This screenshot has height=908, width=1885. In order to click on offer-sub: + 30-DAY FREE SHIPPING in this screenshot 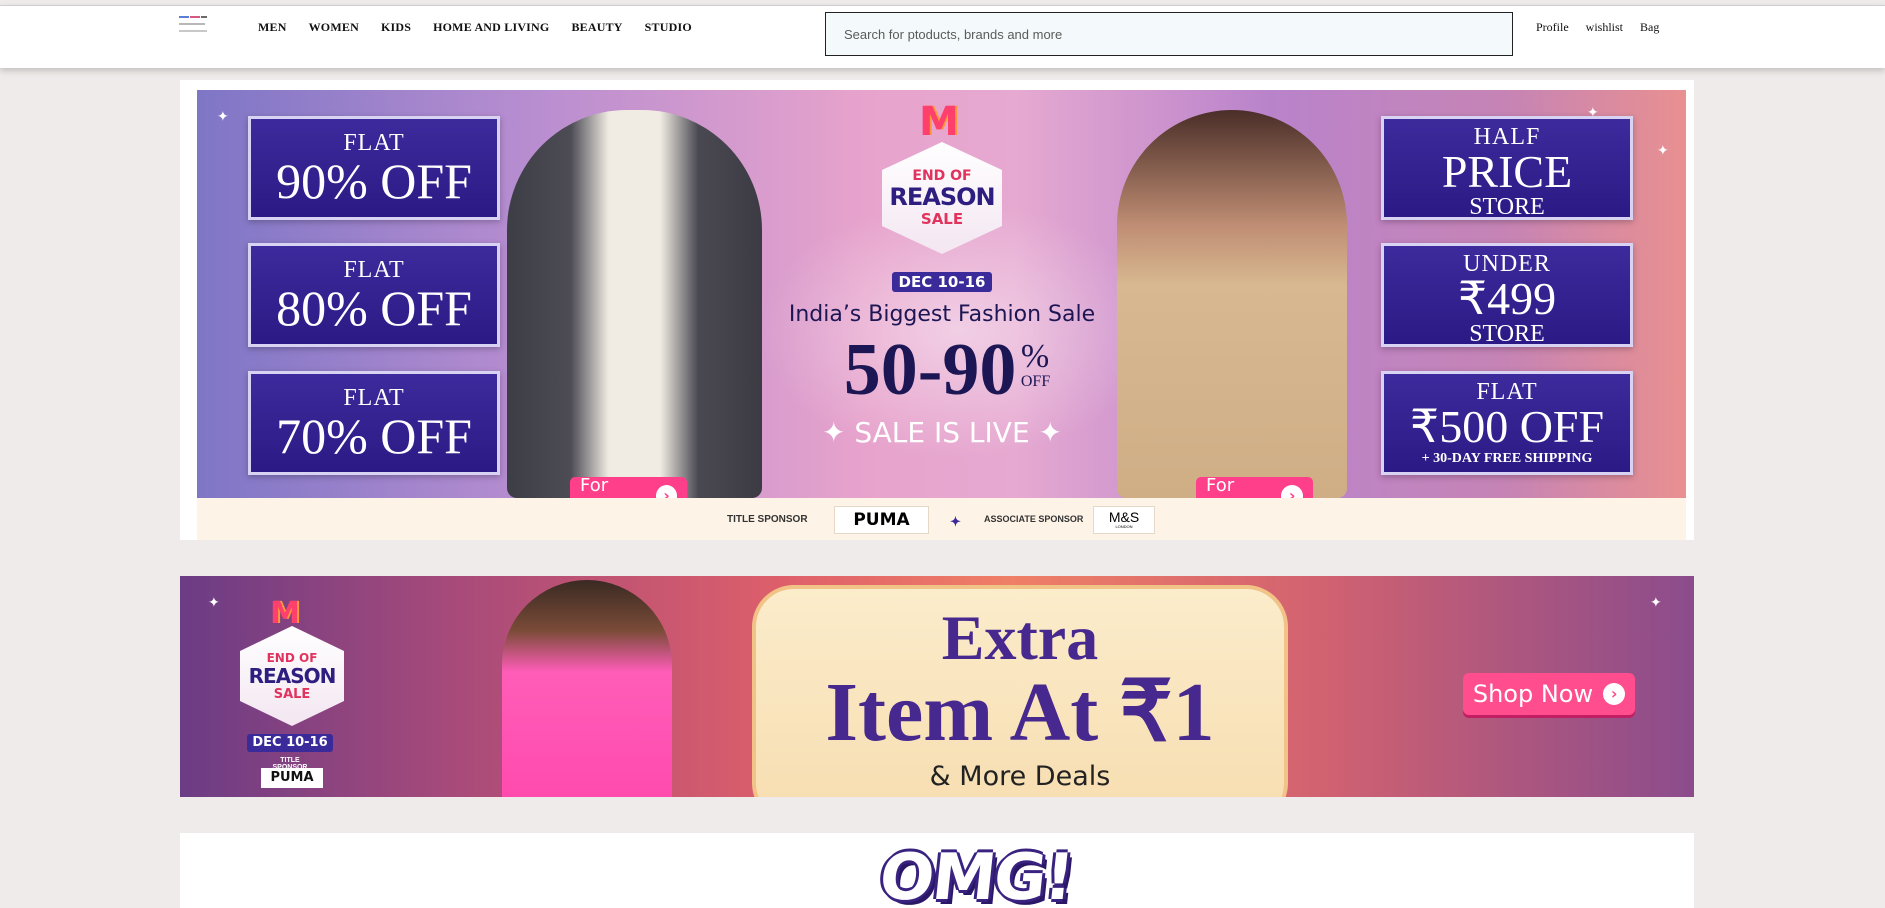, I will do `click(1507, 458)`.